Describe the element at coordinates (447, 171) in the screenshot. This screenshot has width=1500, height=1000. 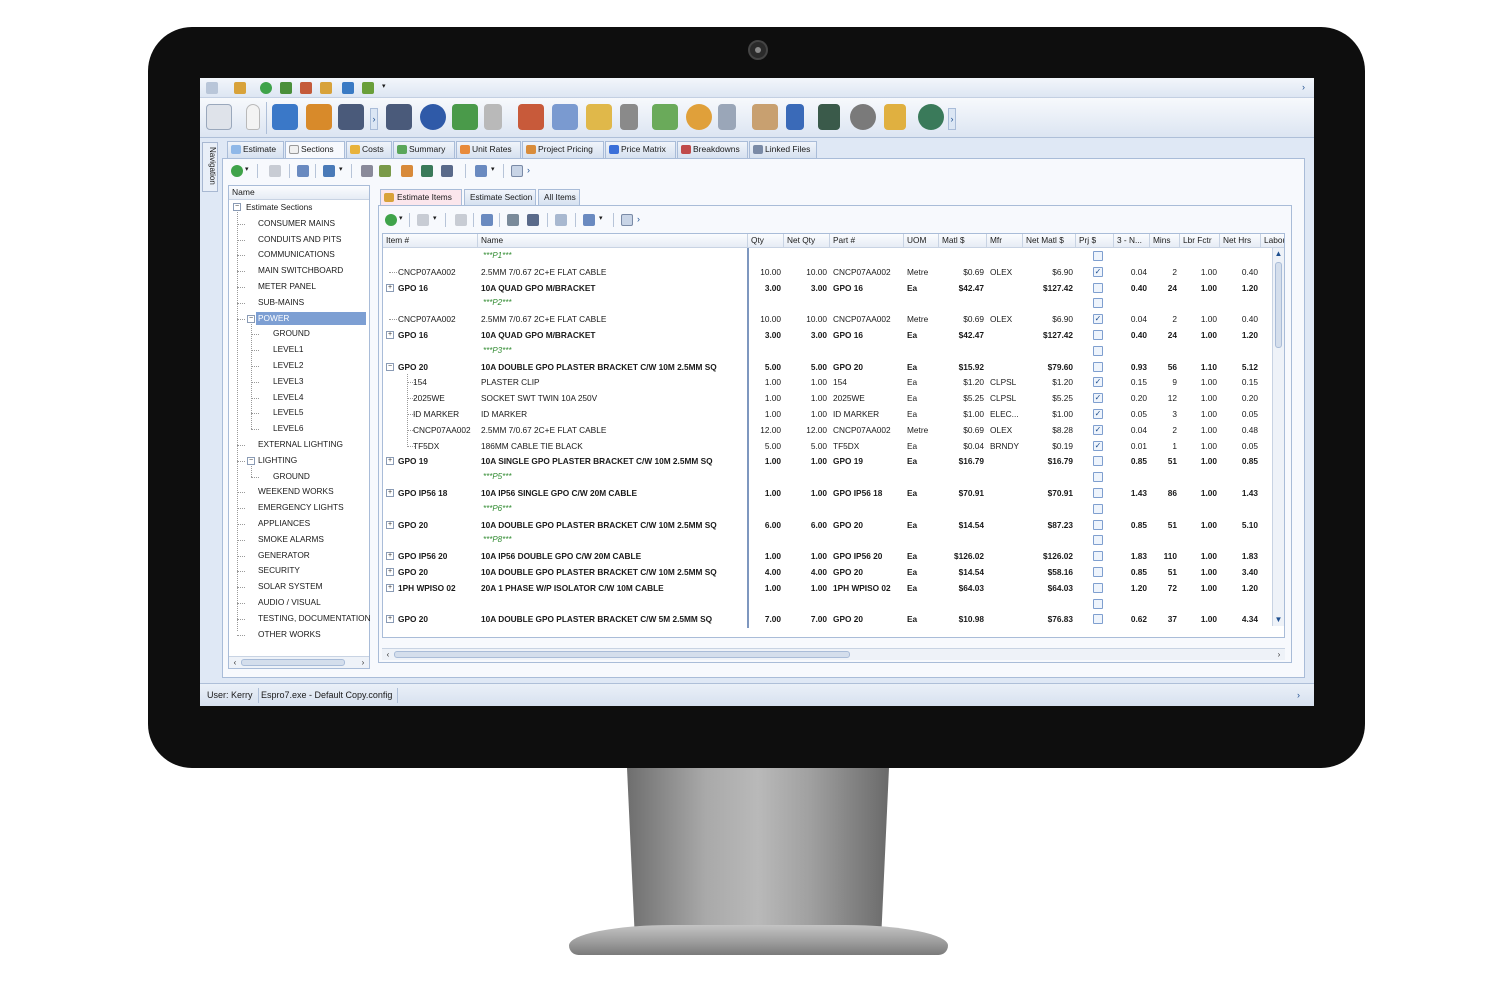
I see `database-icon` at that location.